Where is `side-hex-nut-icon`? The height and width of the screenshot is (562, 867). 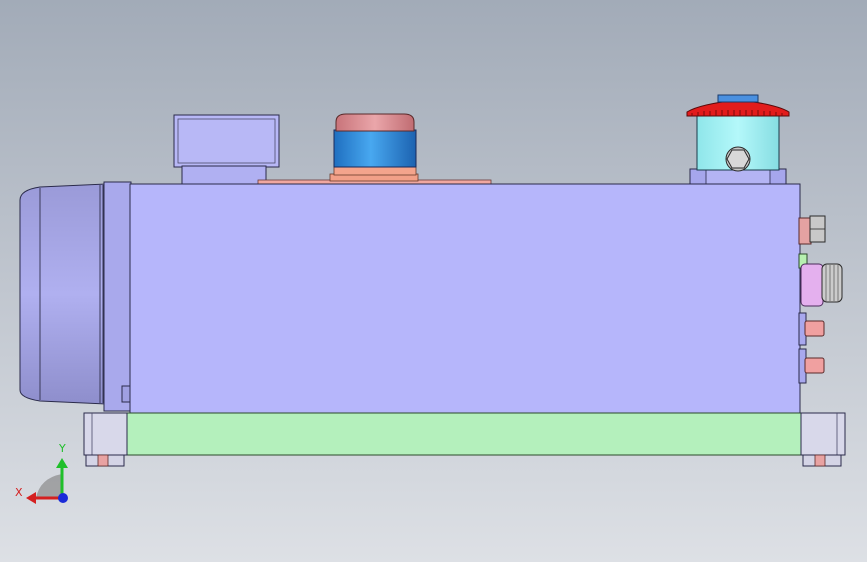
side-hex-nut-icon is located at coordinates (817, 229).